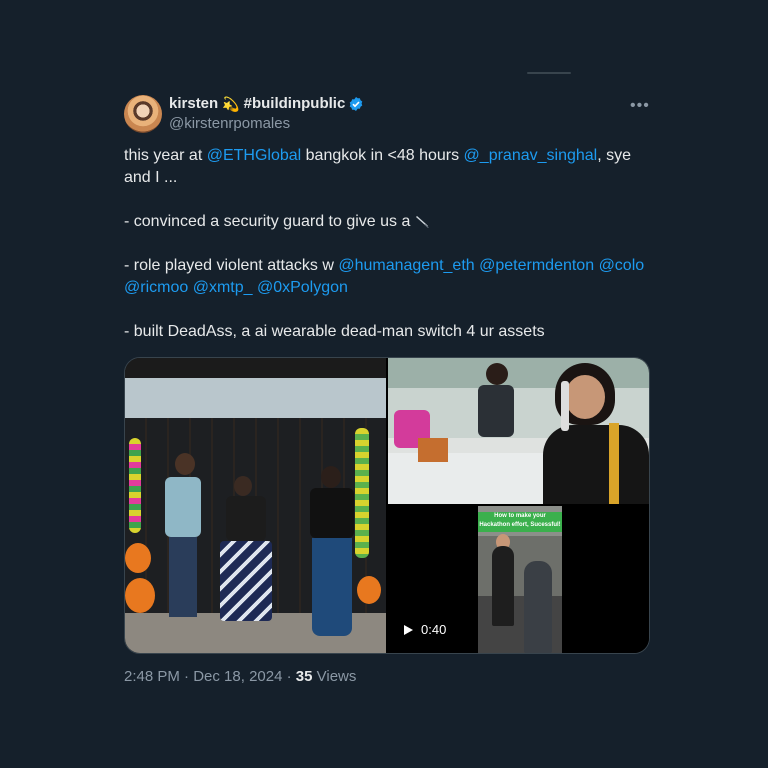 Image resolution: width=768 pixels, height=768 pixels. Describe the element at coordinates (231, 265) in the screenshot. I see `tweet-text-segment: - role played violent attacks w` at that location.